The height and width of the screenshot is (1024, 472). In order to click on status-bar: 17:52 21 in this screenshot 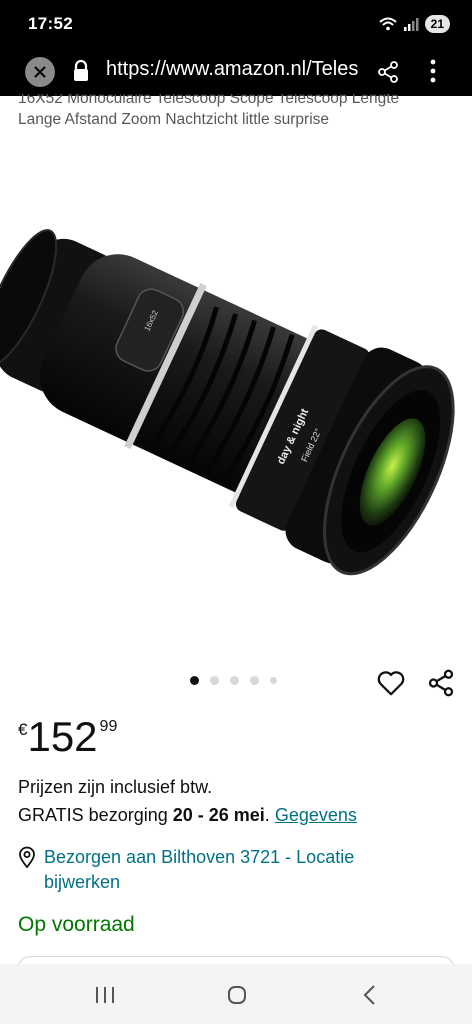, I will do `click(236, 24)`.